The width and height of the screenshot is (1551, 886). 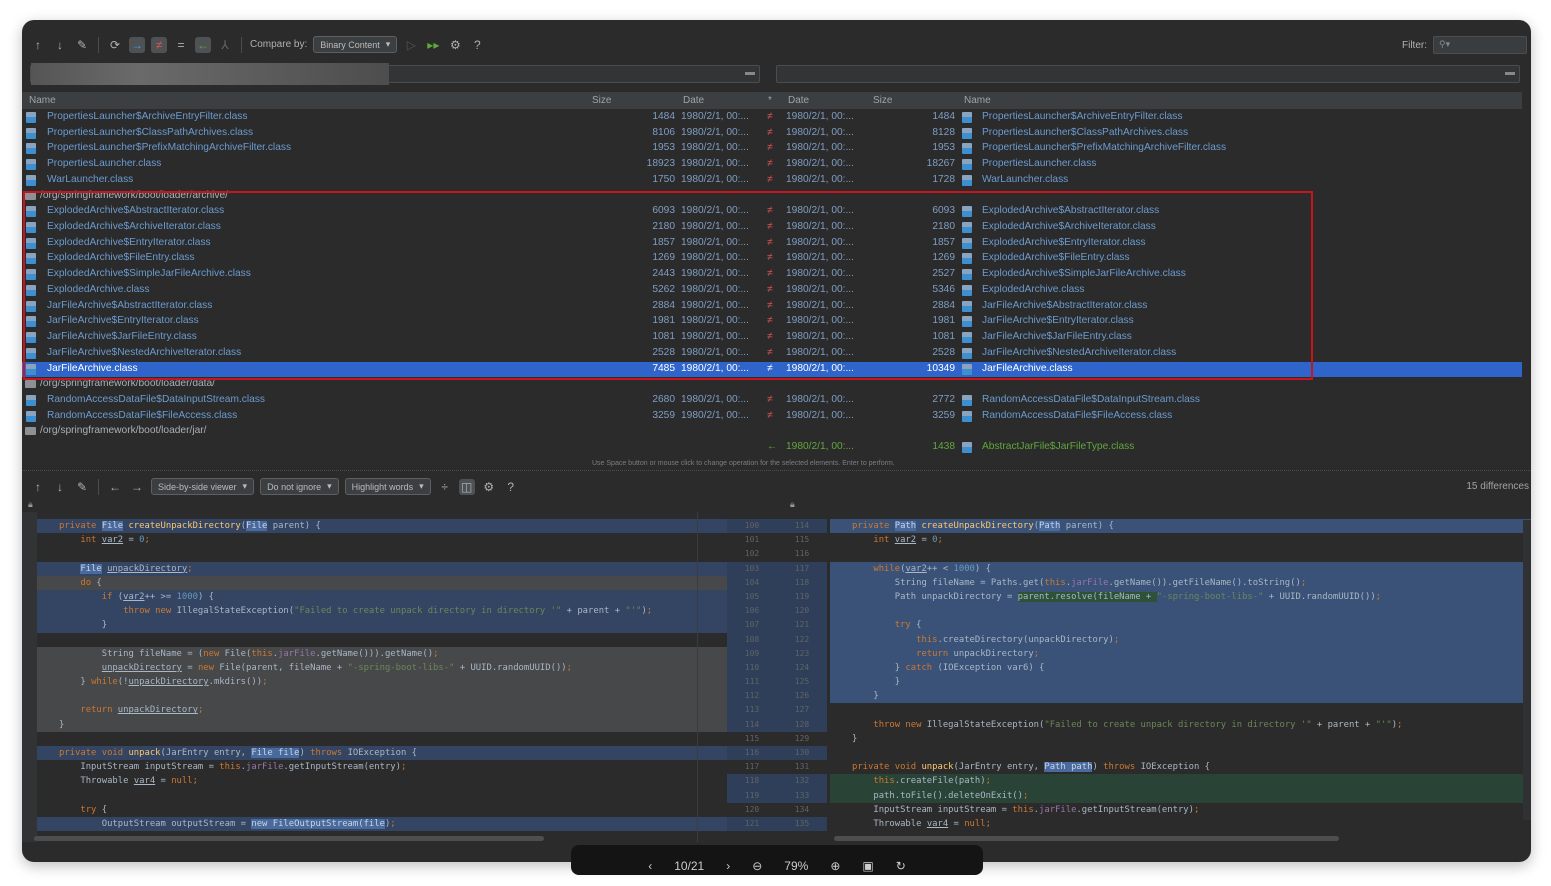 What do you see at coordinates (867, 866) in the screenshot?
I see `fit-icon: ▣` at bounding box center [867, 866].